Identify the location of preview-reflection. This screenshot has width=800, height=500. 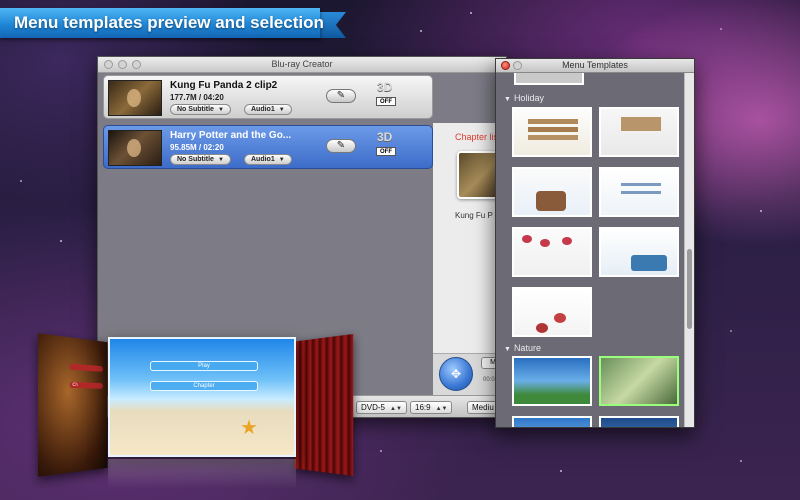
(202, 474).